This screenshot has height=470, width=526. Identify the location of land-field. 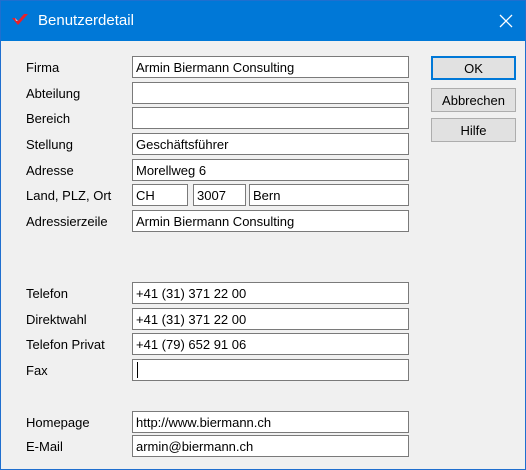
(160, 195).